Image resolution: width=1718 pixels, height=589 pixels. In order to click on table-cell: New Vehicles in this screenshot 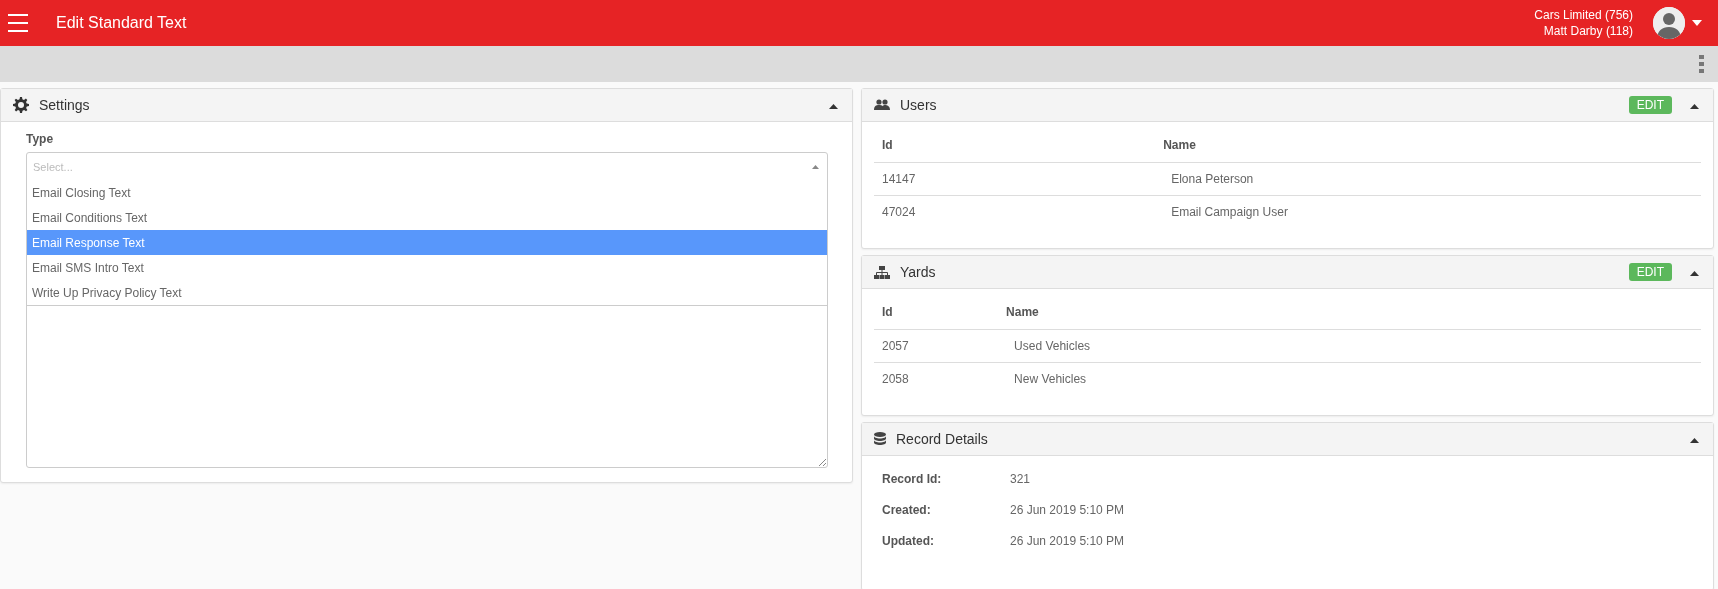, I will do `click(1349, 378)`.